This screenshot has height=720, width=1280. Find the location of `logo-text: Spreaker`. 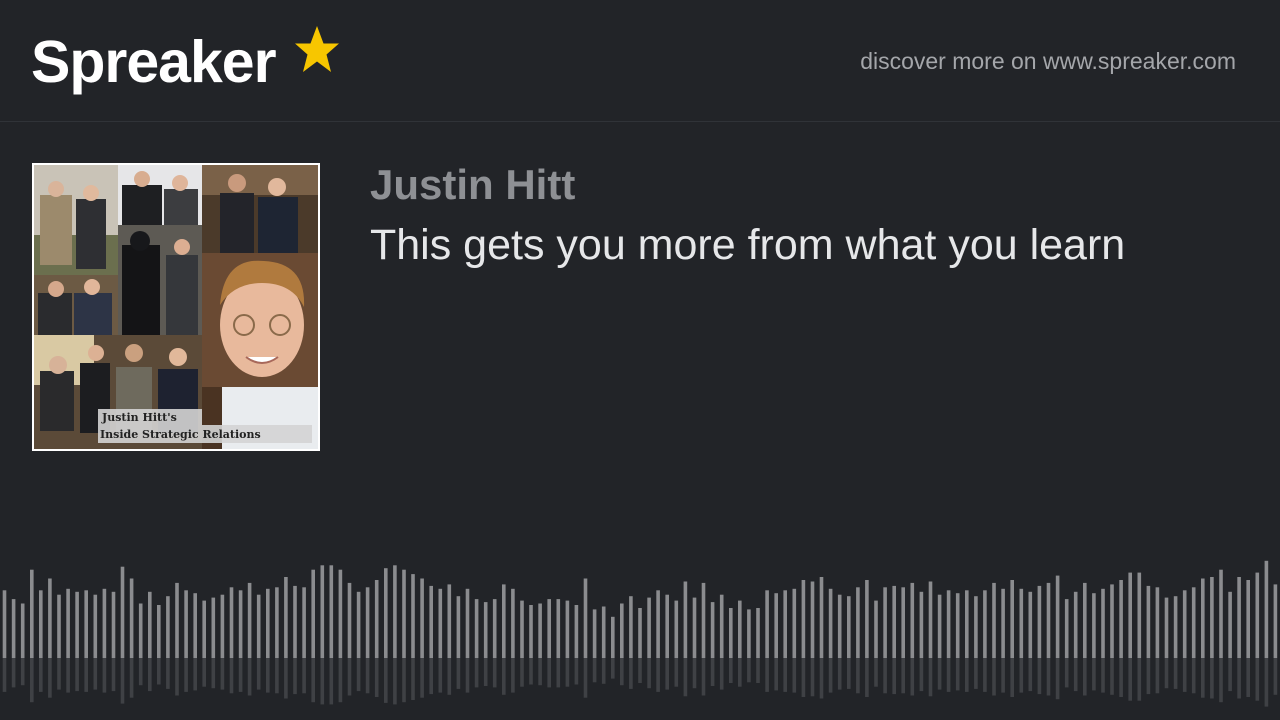

logo-text: Spreaker is located at coordinates (154, 62).